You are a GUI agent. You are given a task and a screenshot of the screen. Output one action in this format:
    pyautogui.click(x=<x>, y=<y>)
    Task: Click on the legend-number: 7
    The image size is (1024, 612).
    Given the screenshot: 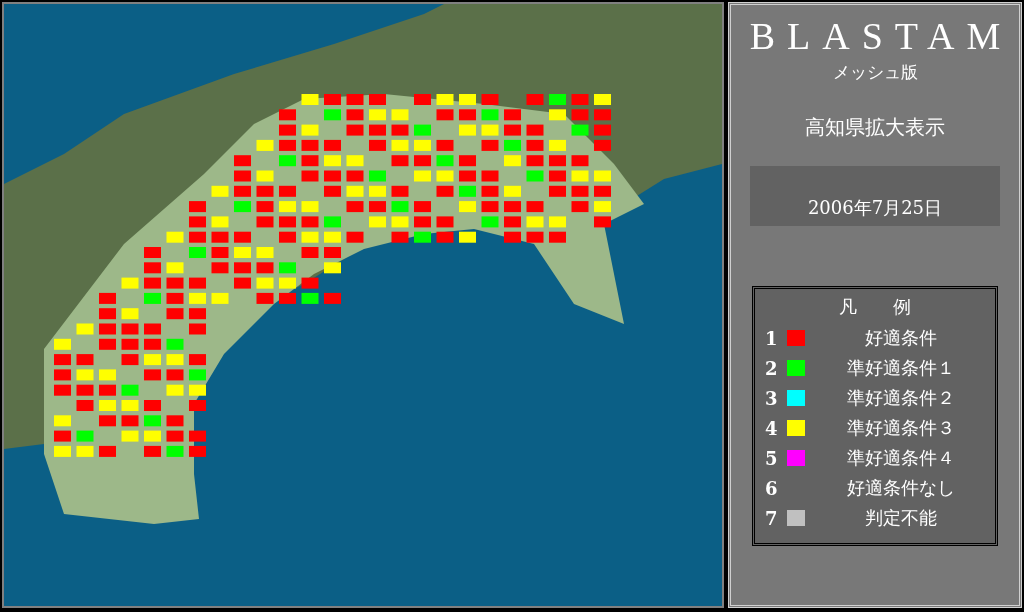 What is the action you would take?
    pyautogui.click(x=772, y=518)
    